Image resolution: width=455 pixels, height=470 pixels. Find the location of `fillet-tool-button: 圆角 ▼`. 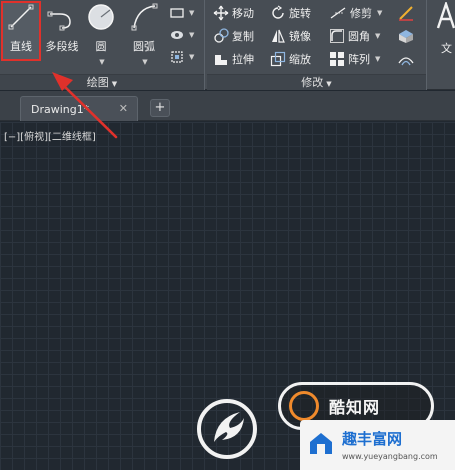

fillet-tool-button: 圆角 ▼ is located at coordinates (354, 36).